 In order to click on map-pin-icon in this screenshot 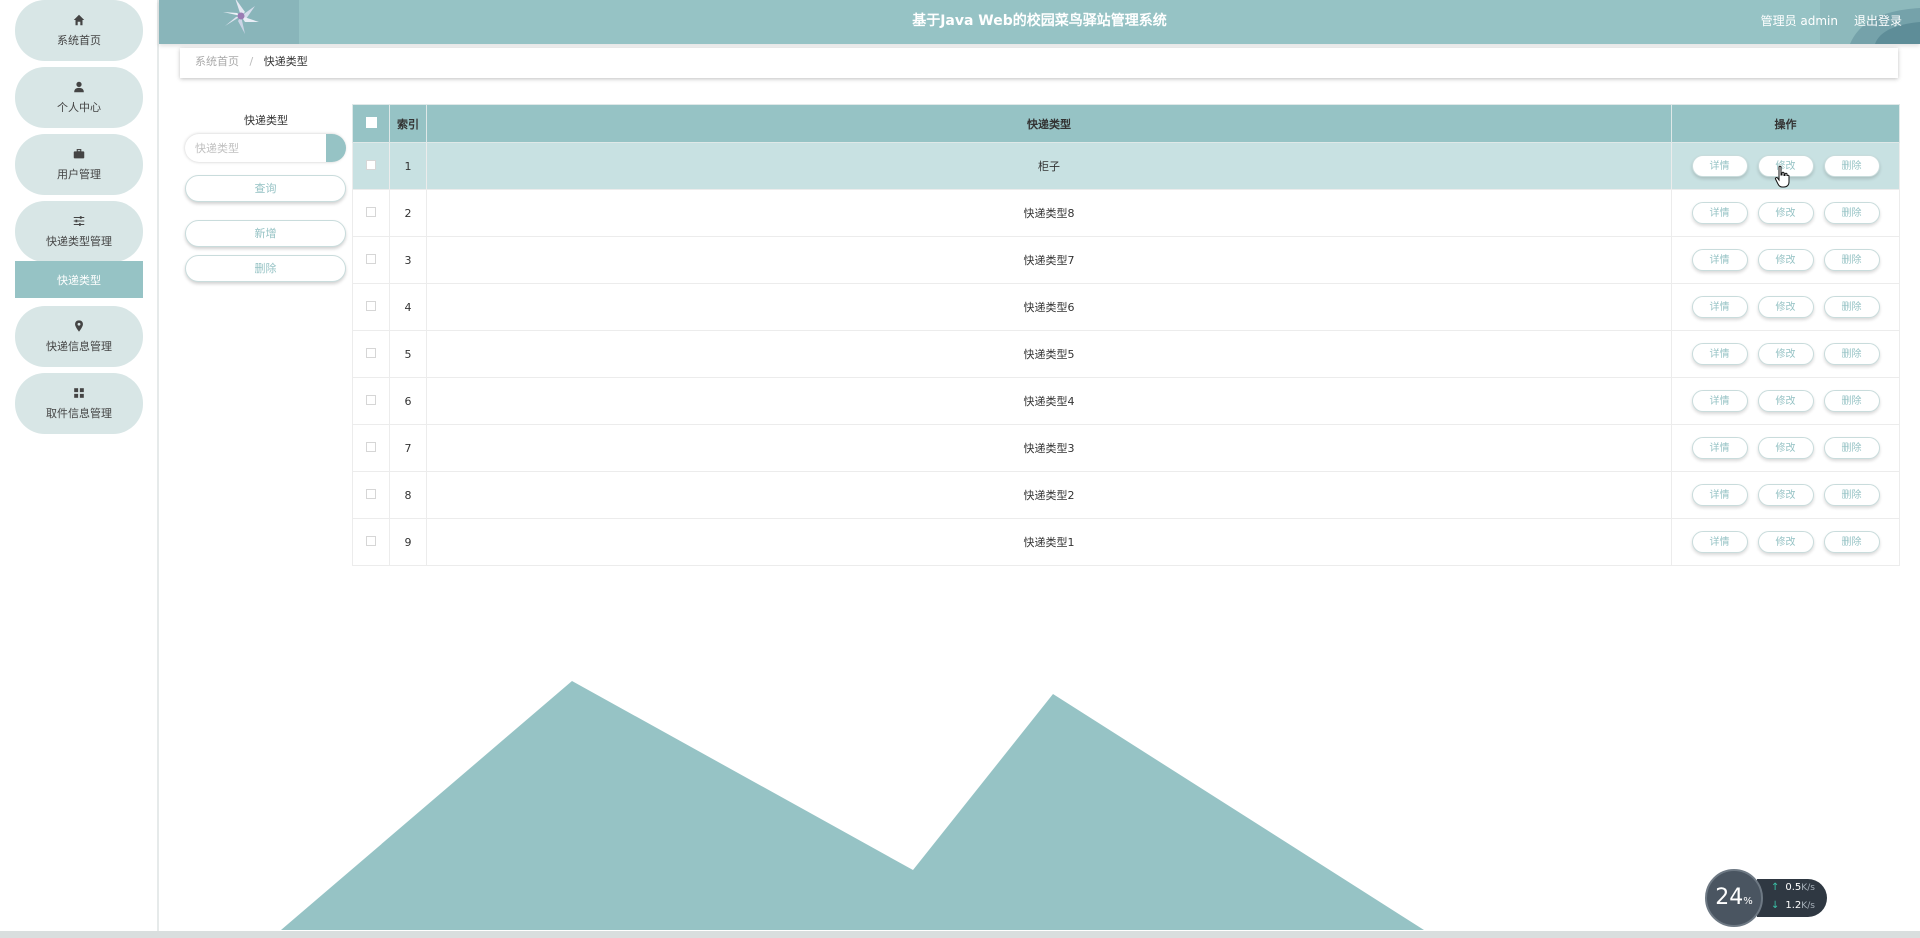, I will do `click(79, 326)`.